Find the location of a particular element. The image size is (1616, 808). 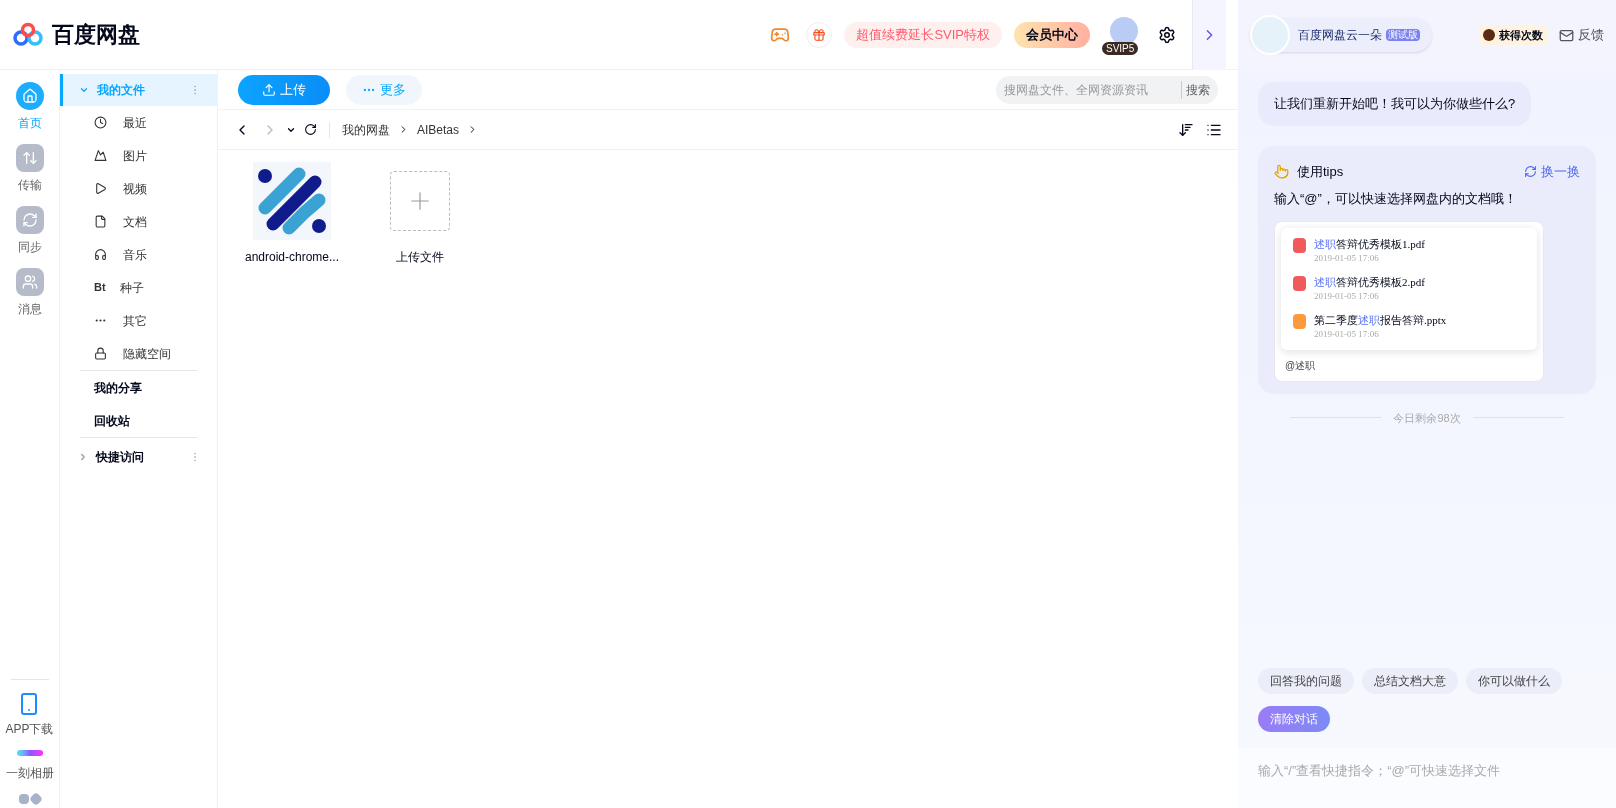

lock-icon is located at coordinates (100, 353).